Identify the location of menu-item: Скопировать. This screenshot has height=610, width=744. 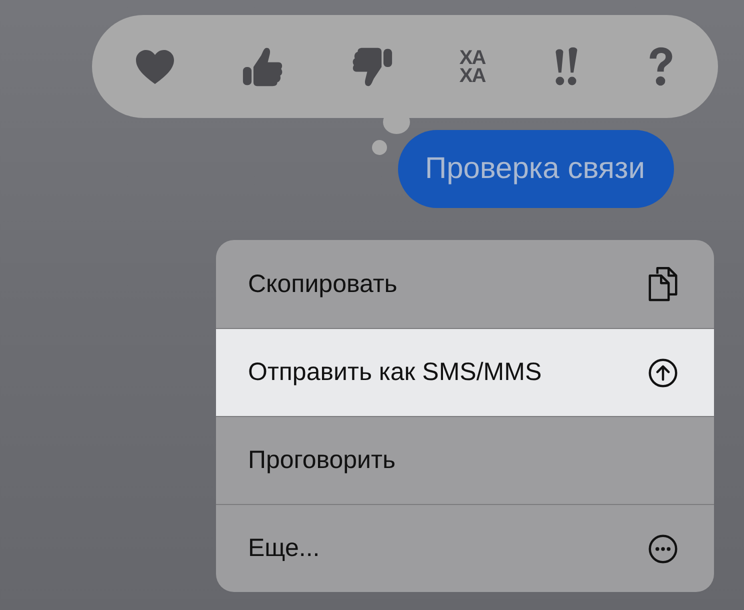
(465, 284).